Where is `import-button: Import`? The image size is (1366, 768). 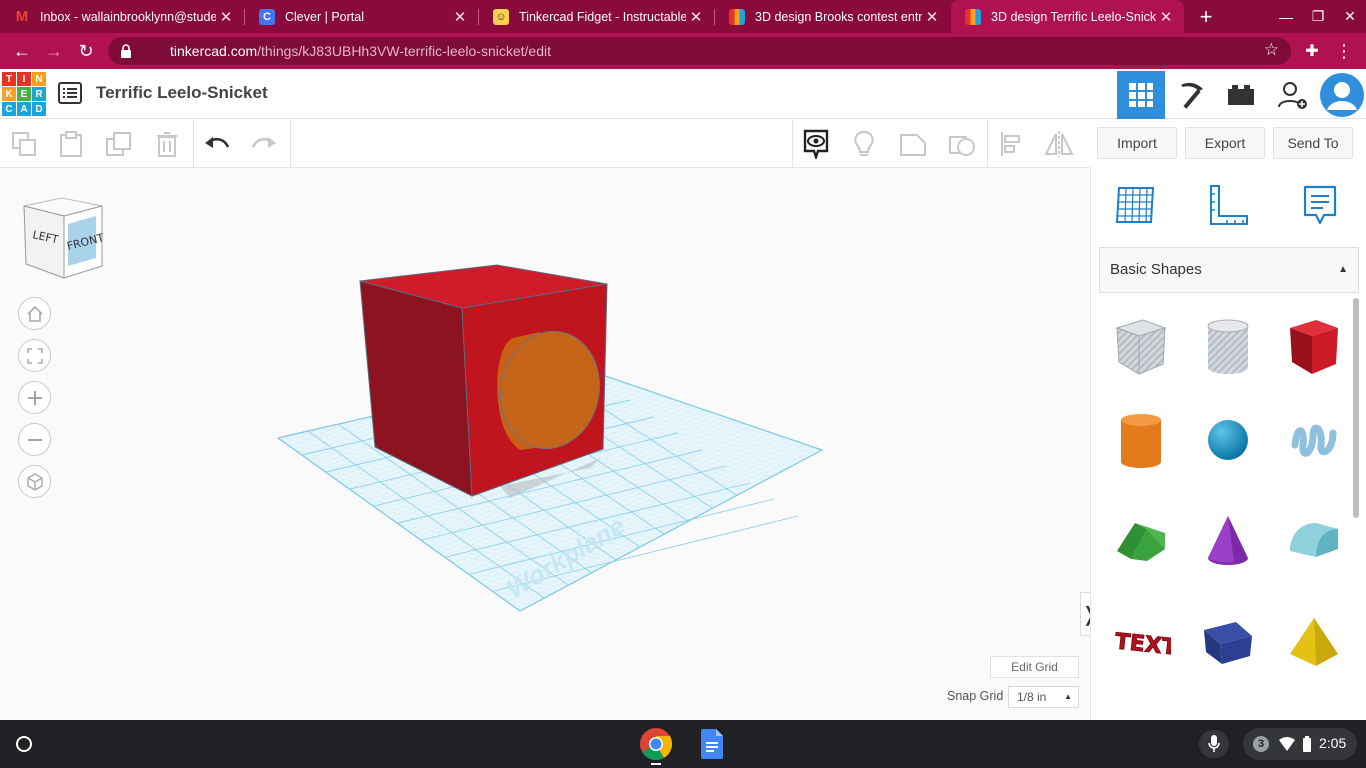
import-button: Import is located at coordinates (1137, 143).